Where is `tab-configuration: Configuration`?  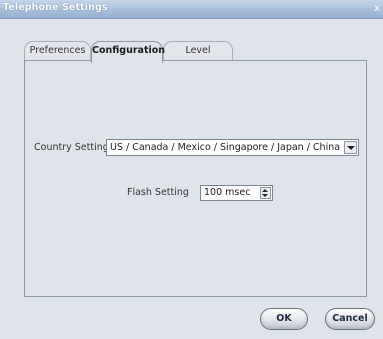
tab-configuration: Configuration is located at coordinates (128, 52).